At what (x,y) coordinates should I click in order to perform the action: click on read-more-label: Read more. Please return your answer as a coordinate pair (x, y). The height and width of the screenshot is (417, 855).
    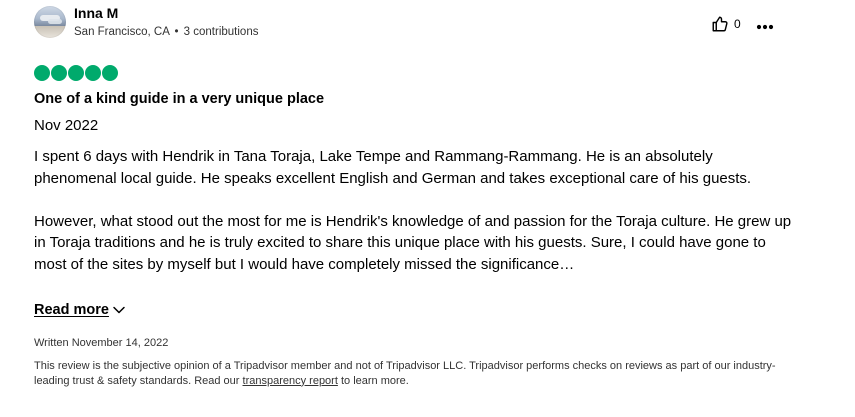
    Looking at the image, I should click on (71, 309).